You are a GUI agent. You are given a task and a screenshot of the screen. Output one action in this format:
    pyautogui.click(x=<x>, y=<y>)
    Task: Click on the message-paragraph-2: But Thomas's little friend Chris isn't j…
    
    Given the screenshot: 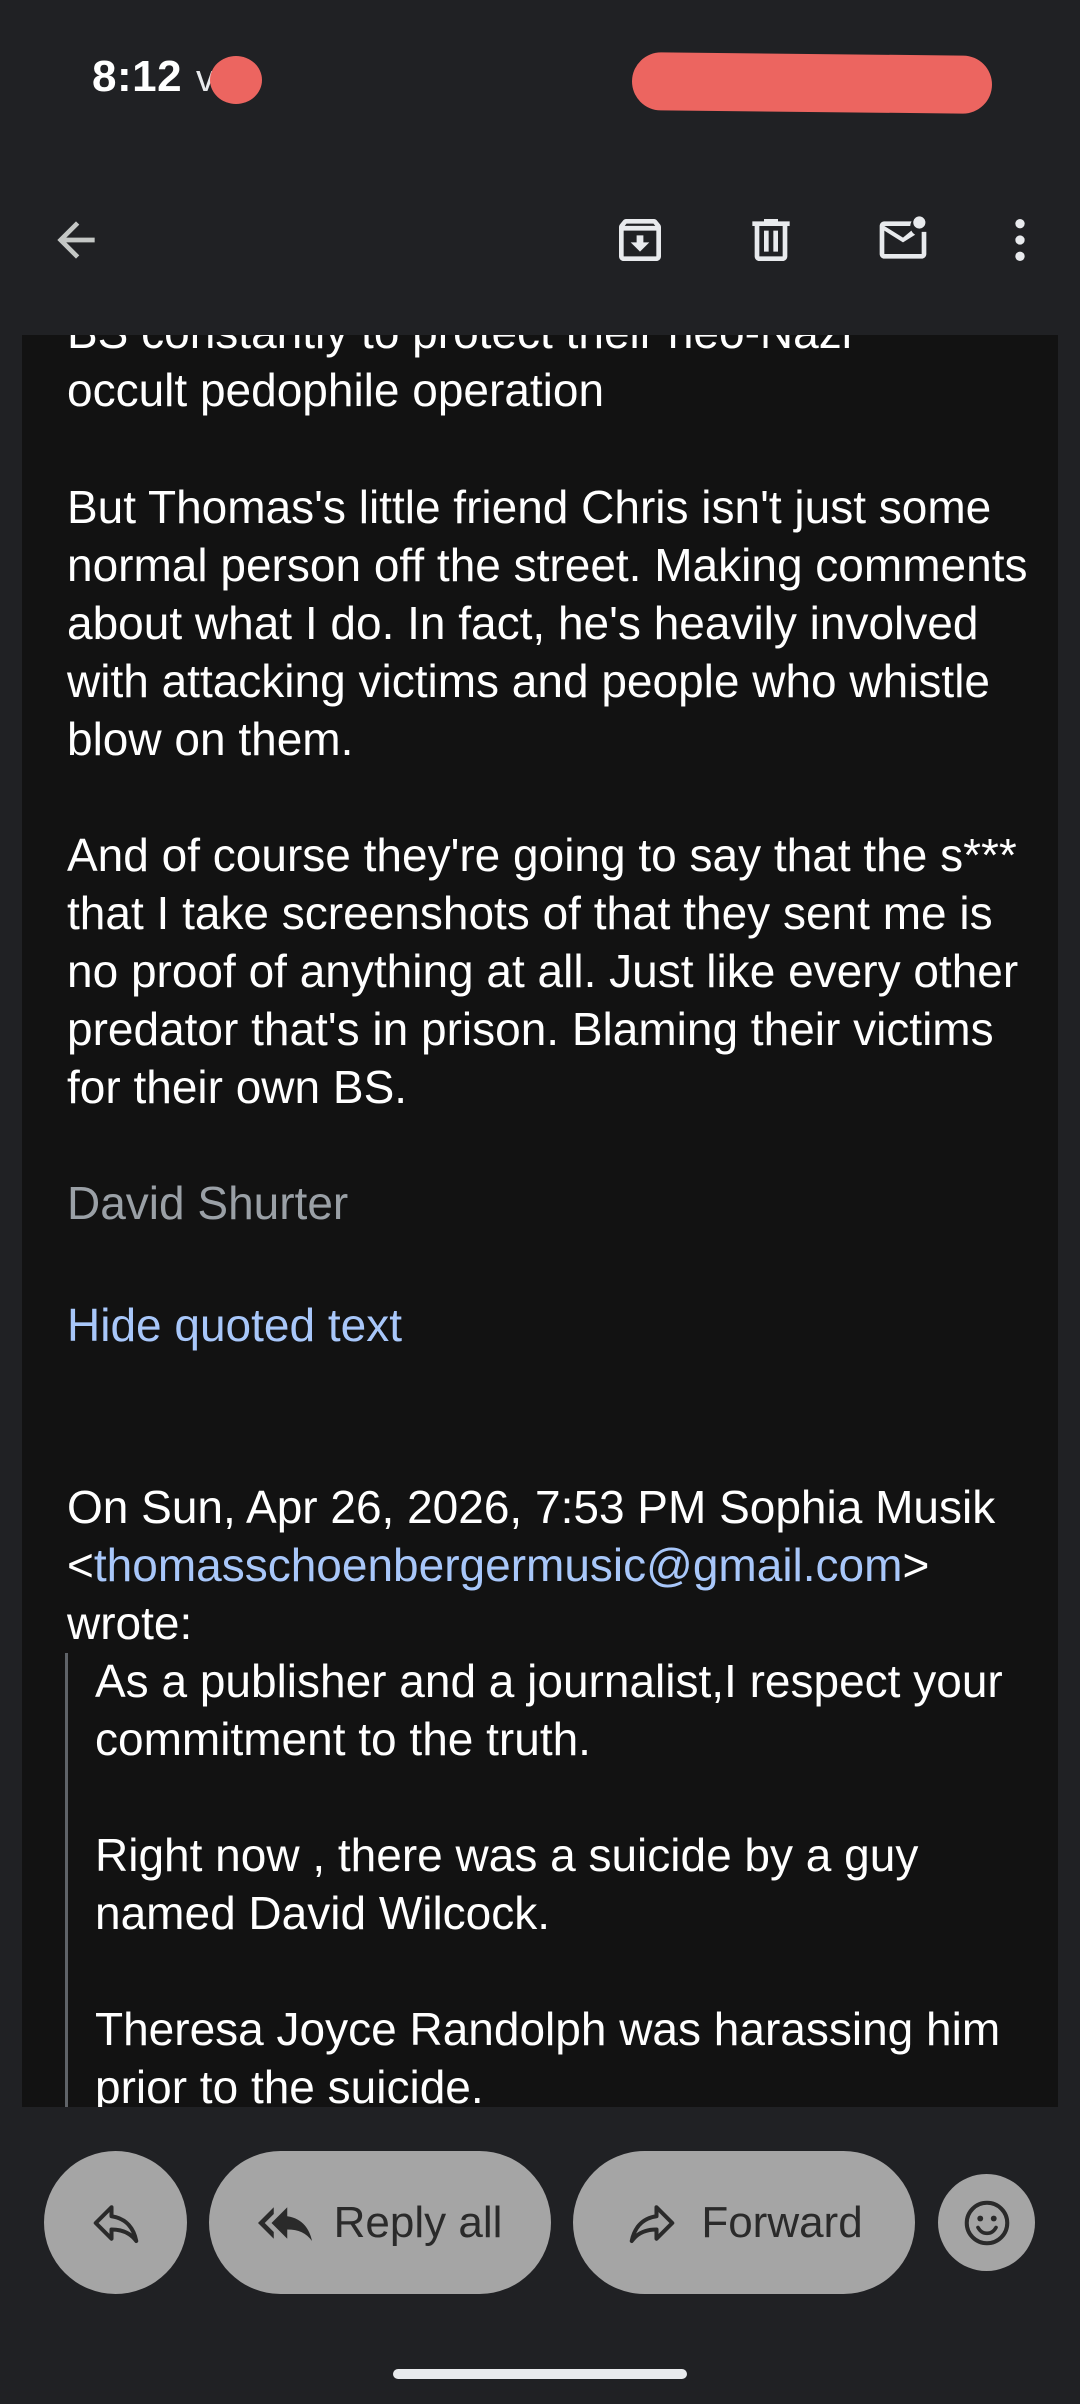 What is the action you would take?
    pyautogui.click(x=547, y=623)
    